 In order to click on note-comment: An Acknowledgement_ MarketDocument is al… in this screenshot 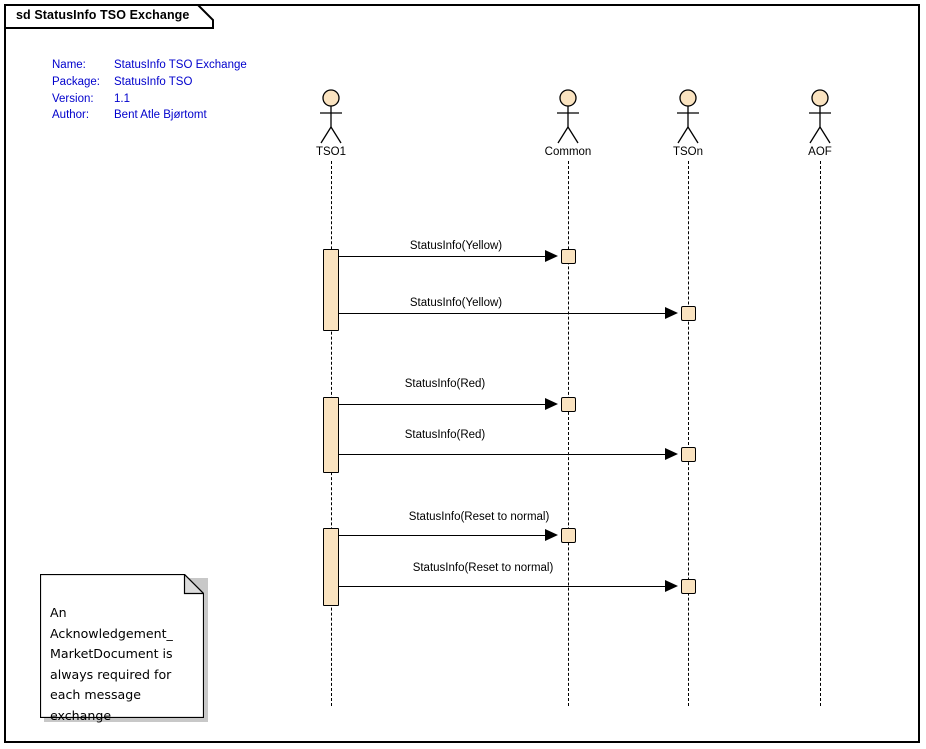, I will do `click(122, 648)`.